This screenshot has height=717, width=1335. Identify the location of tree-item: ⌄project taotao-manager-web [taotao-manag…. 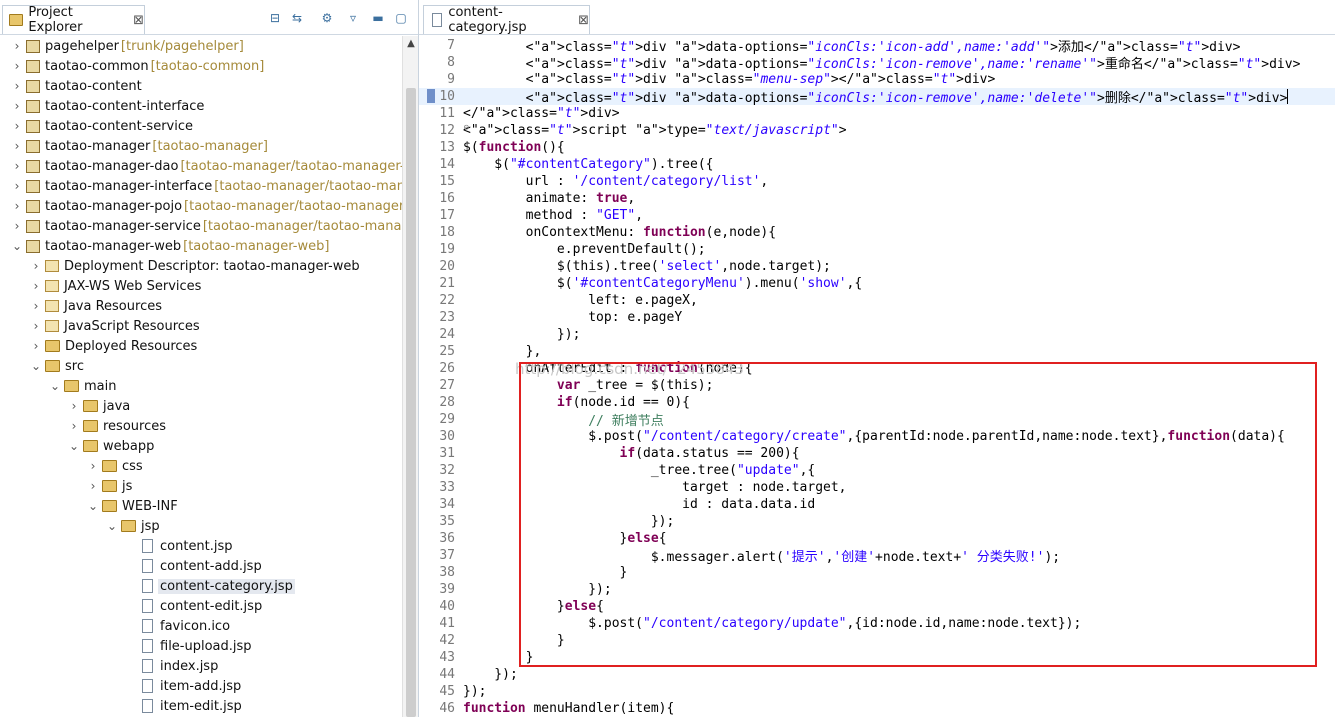
(169, 246).